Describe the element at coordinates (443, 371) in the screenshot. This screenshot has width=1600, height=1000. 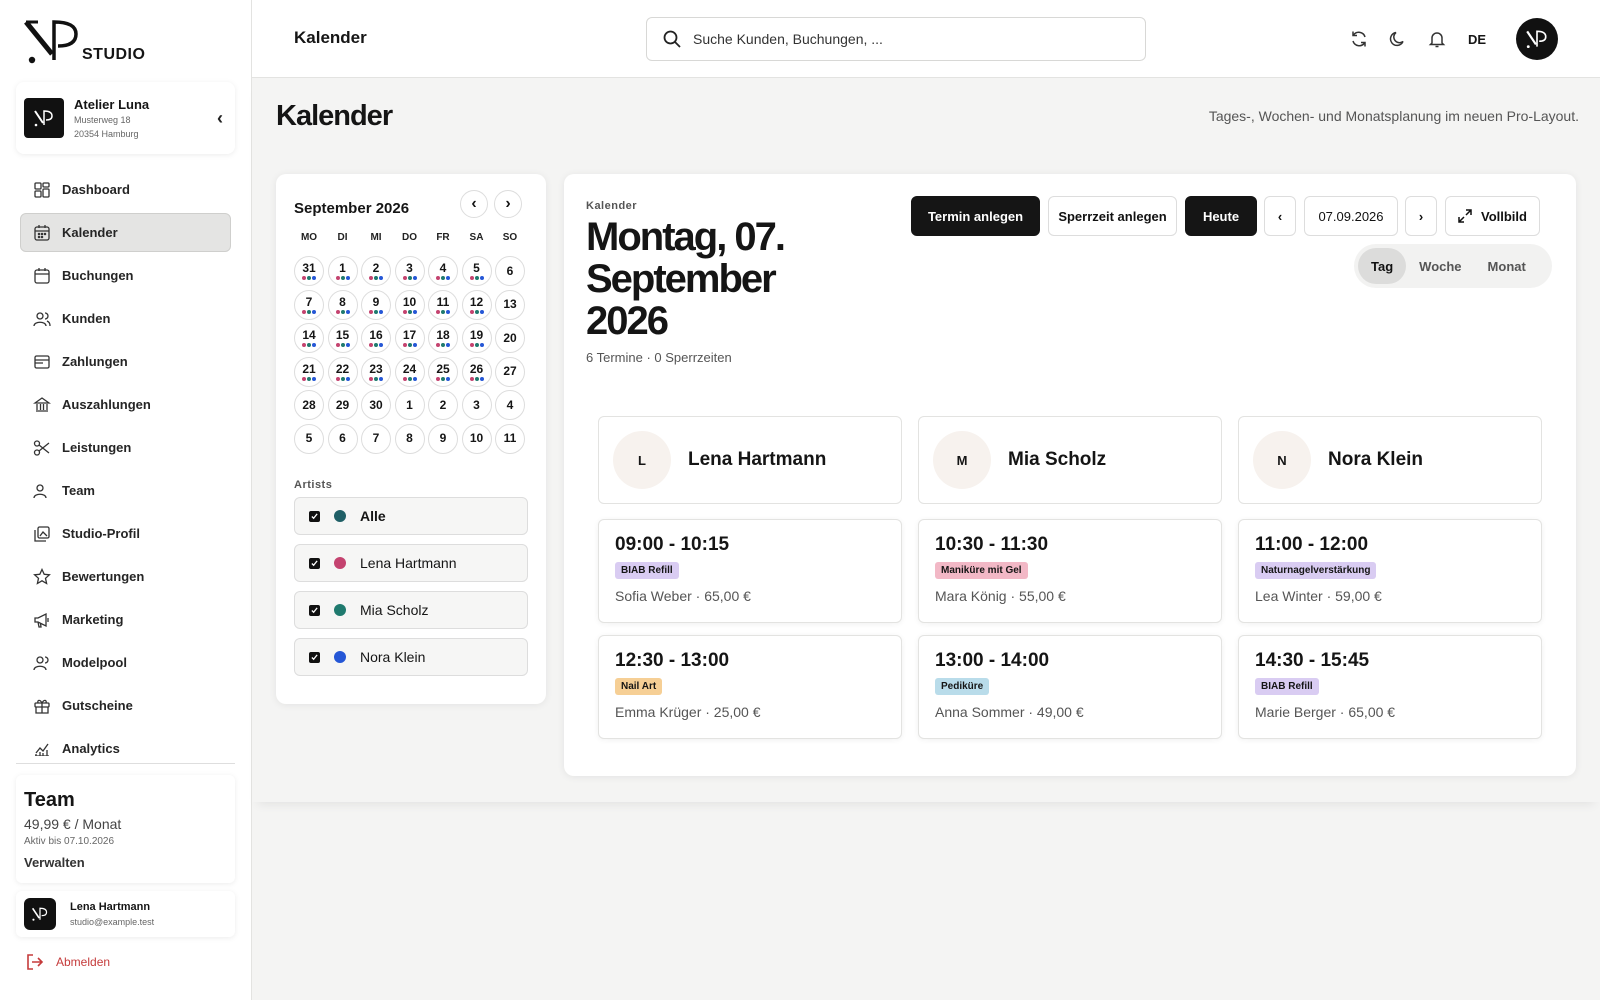
I see `calendar-day: 25` at that location.